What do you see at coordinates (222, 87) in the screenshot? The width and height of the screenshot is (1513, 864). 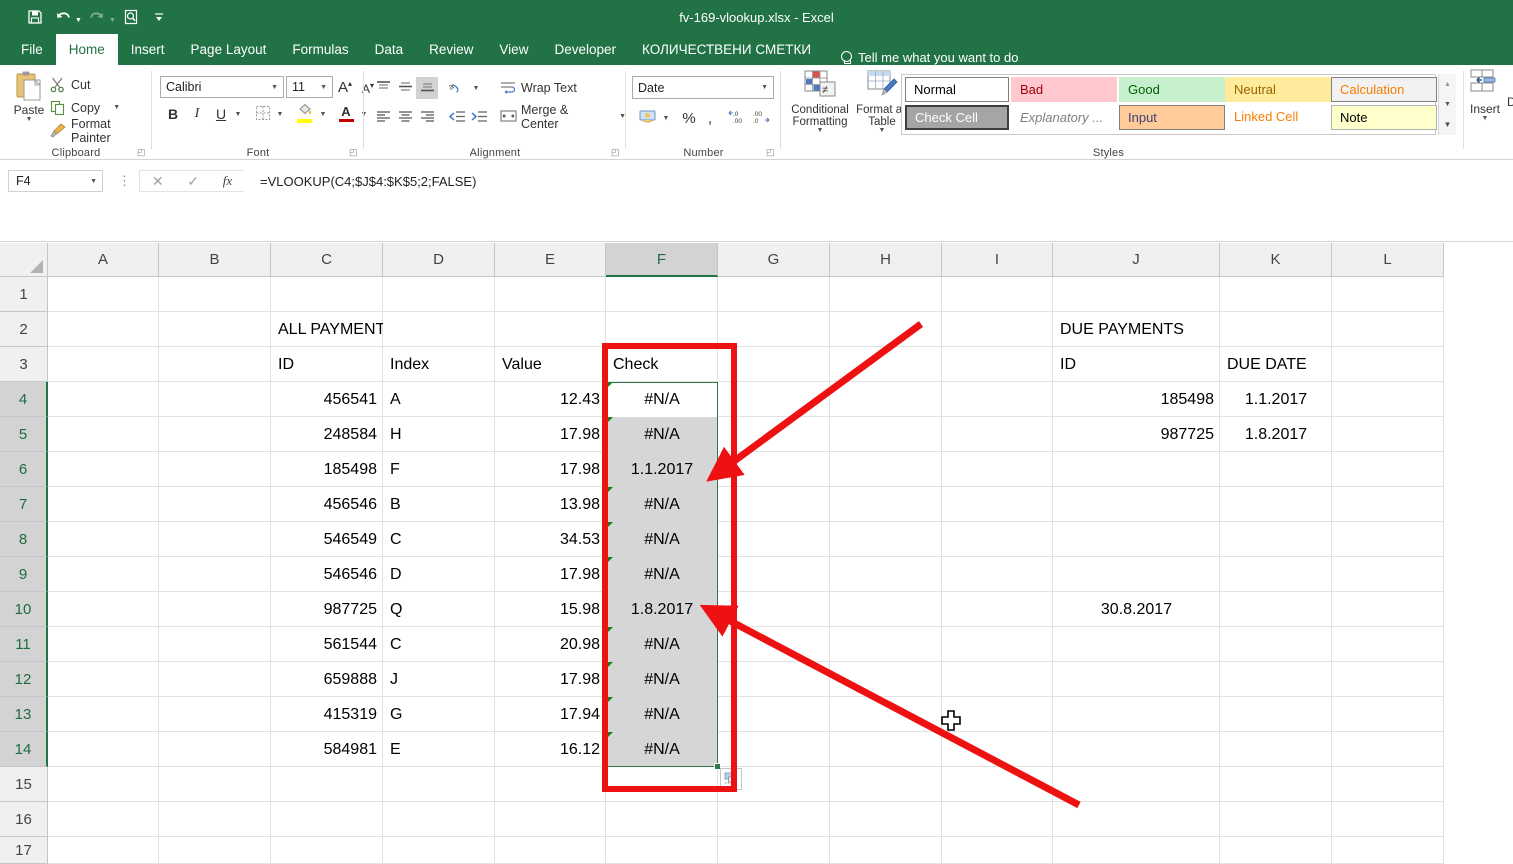 I see `font-name-combo: Calibri ▼` at bounding box center [222, 87].